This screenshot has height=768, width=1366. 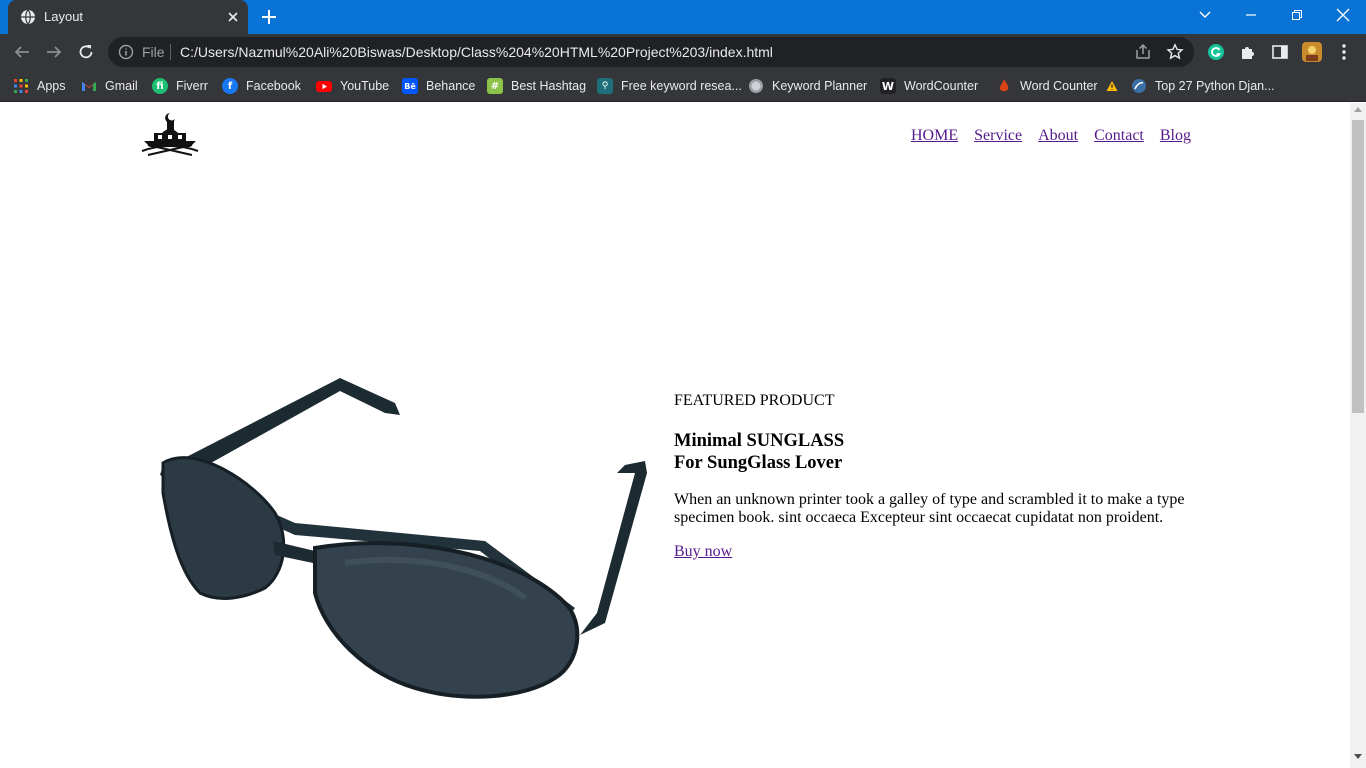 What do you see at coordinates (89, 86) in the screenshot?
I see `gmail-icon` at bounding box center [89, 86].